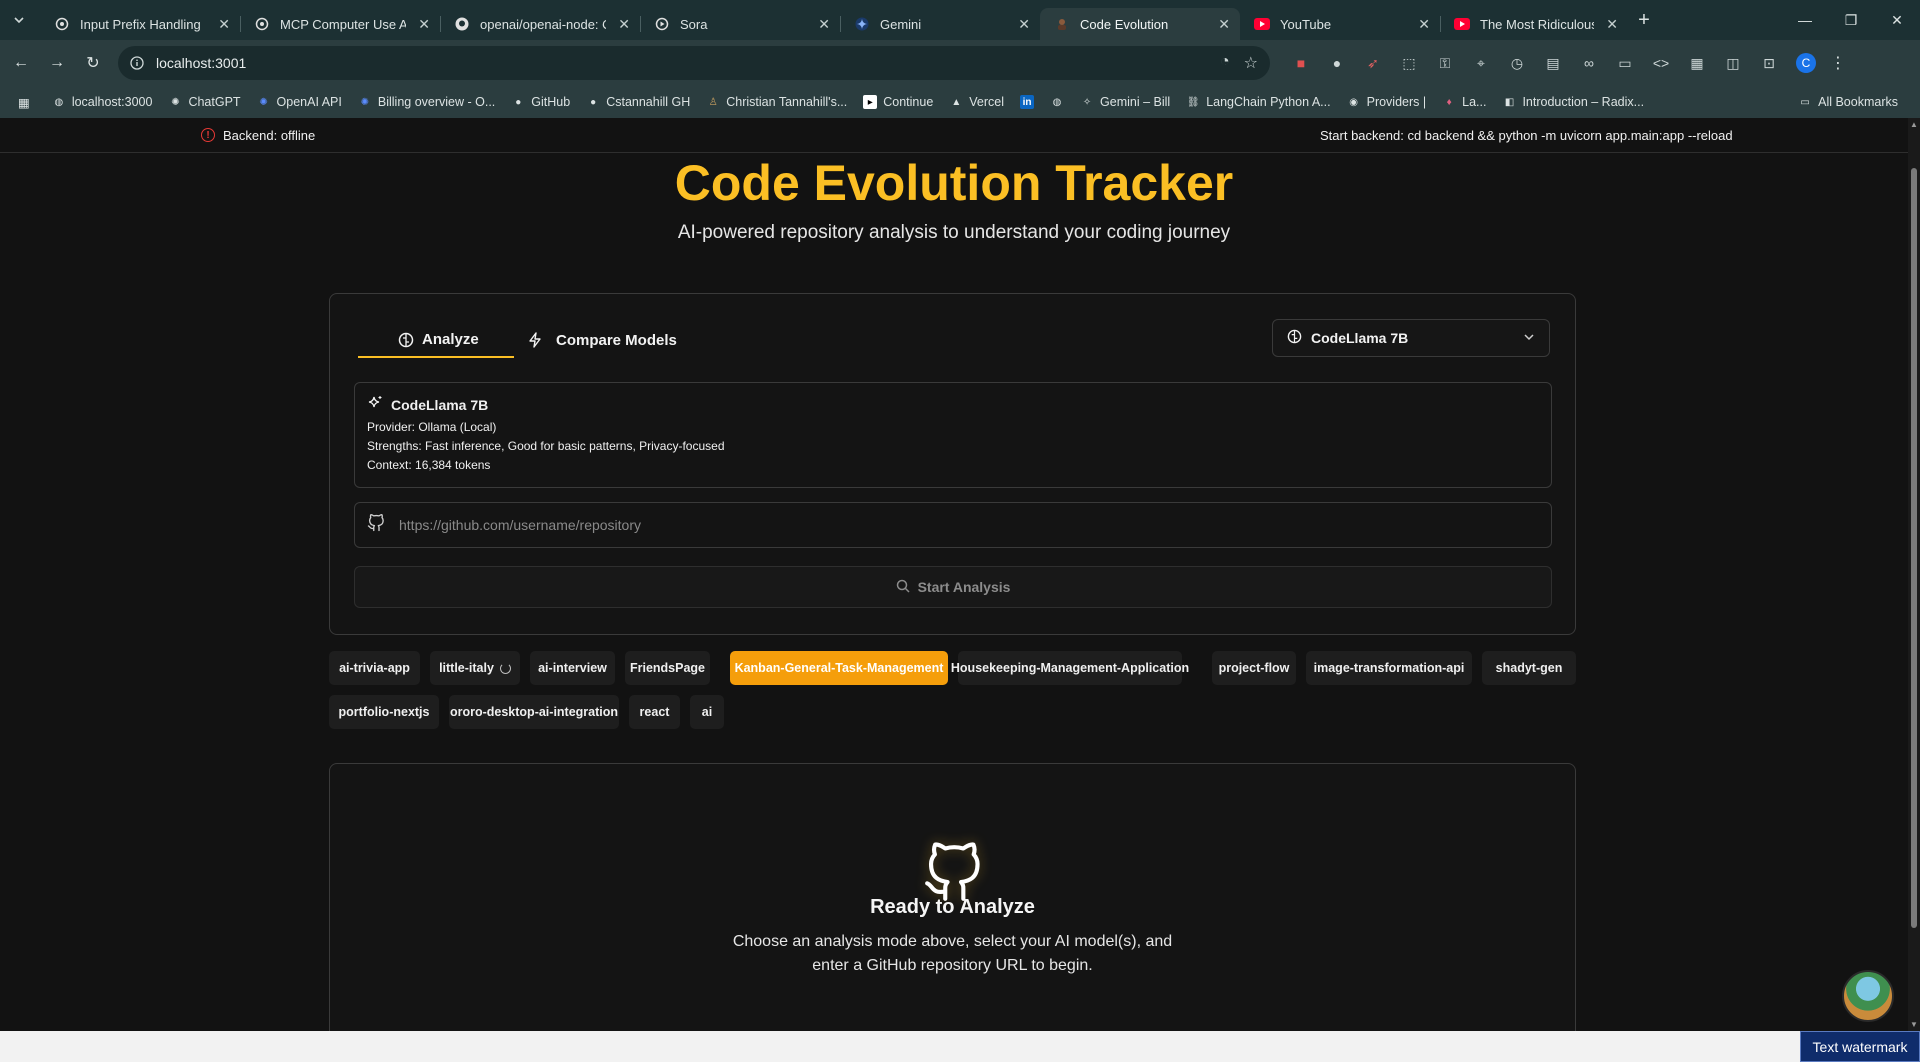 This screenshot has height=1062, width=1920. What do you see at coordinates (654, 712) in the screenshot?
I see `repo-chip: react` at bounding box center [654, 712].